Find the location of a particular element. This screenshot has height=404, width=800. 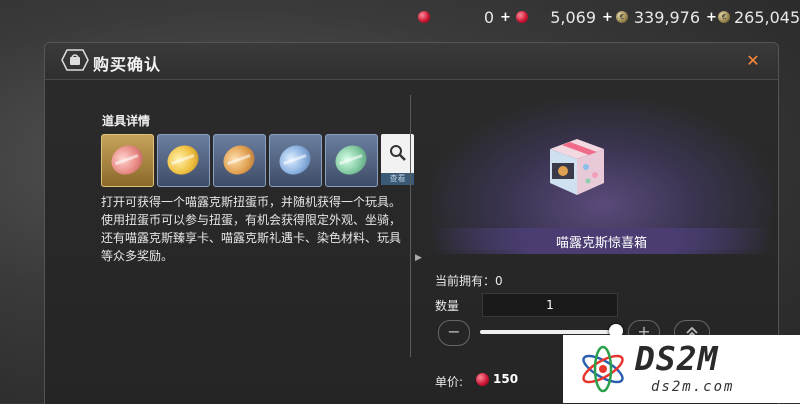

item-details-title: 道具详情 is located at coordinates (126, 121).